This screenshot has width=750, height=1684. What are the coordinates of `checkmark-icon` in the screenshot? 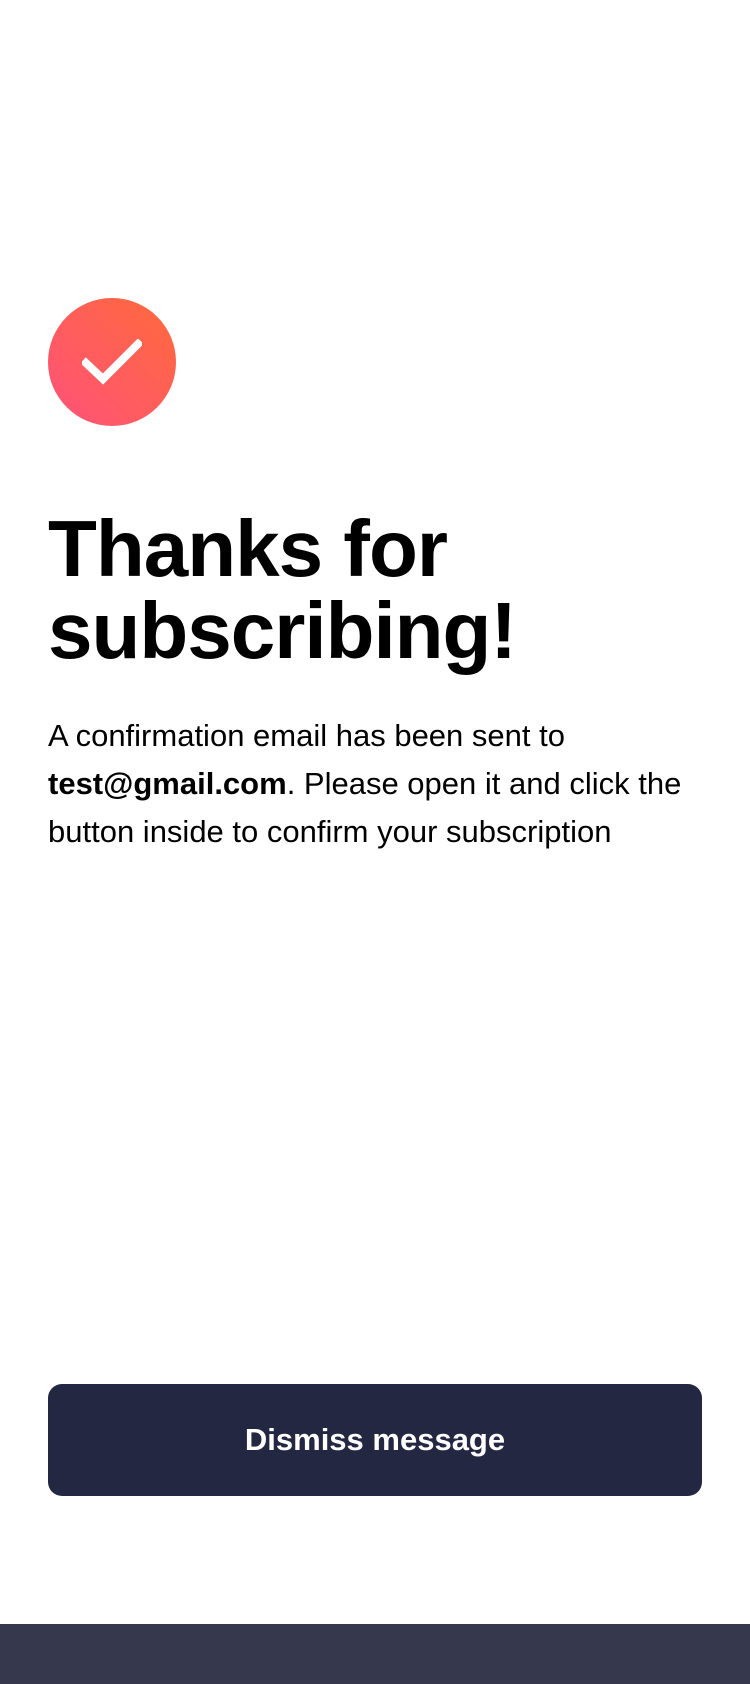 It's located at (112, 362).